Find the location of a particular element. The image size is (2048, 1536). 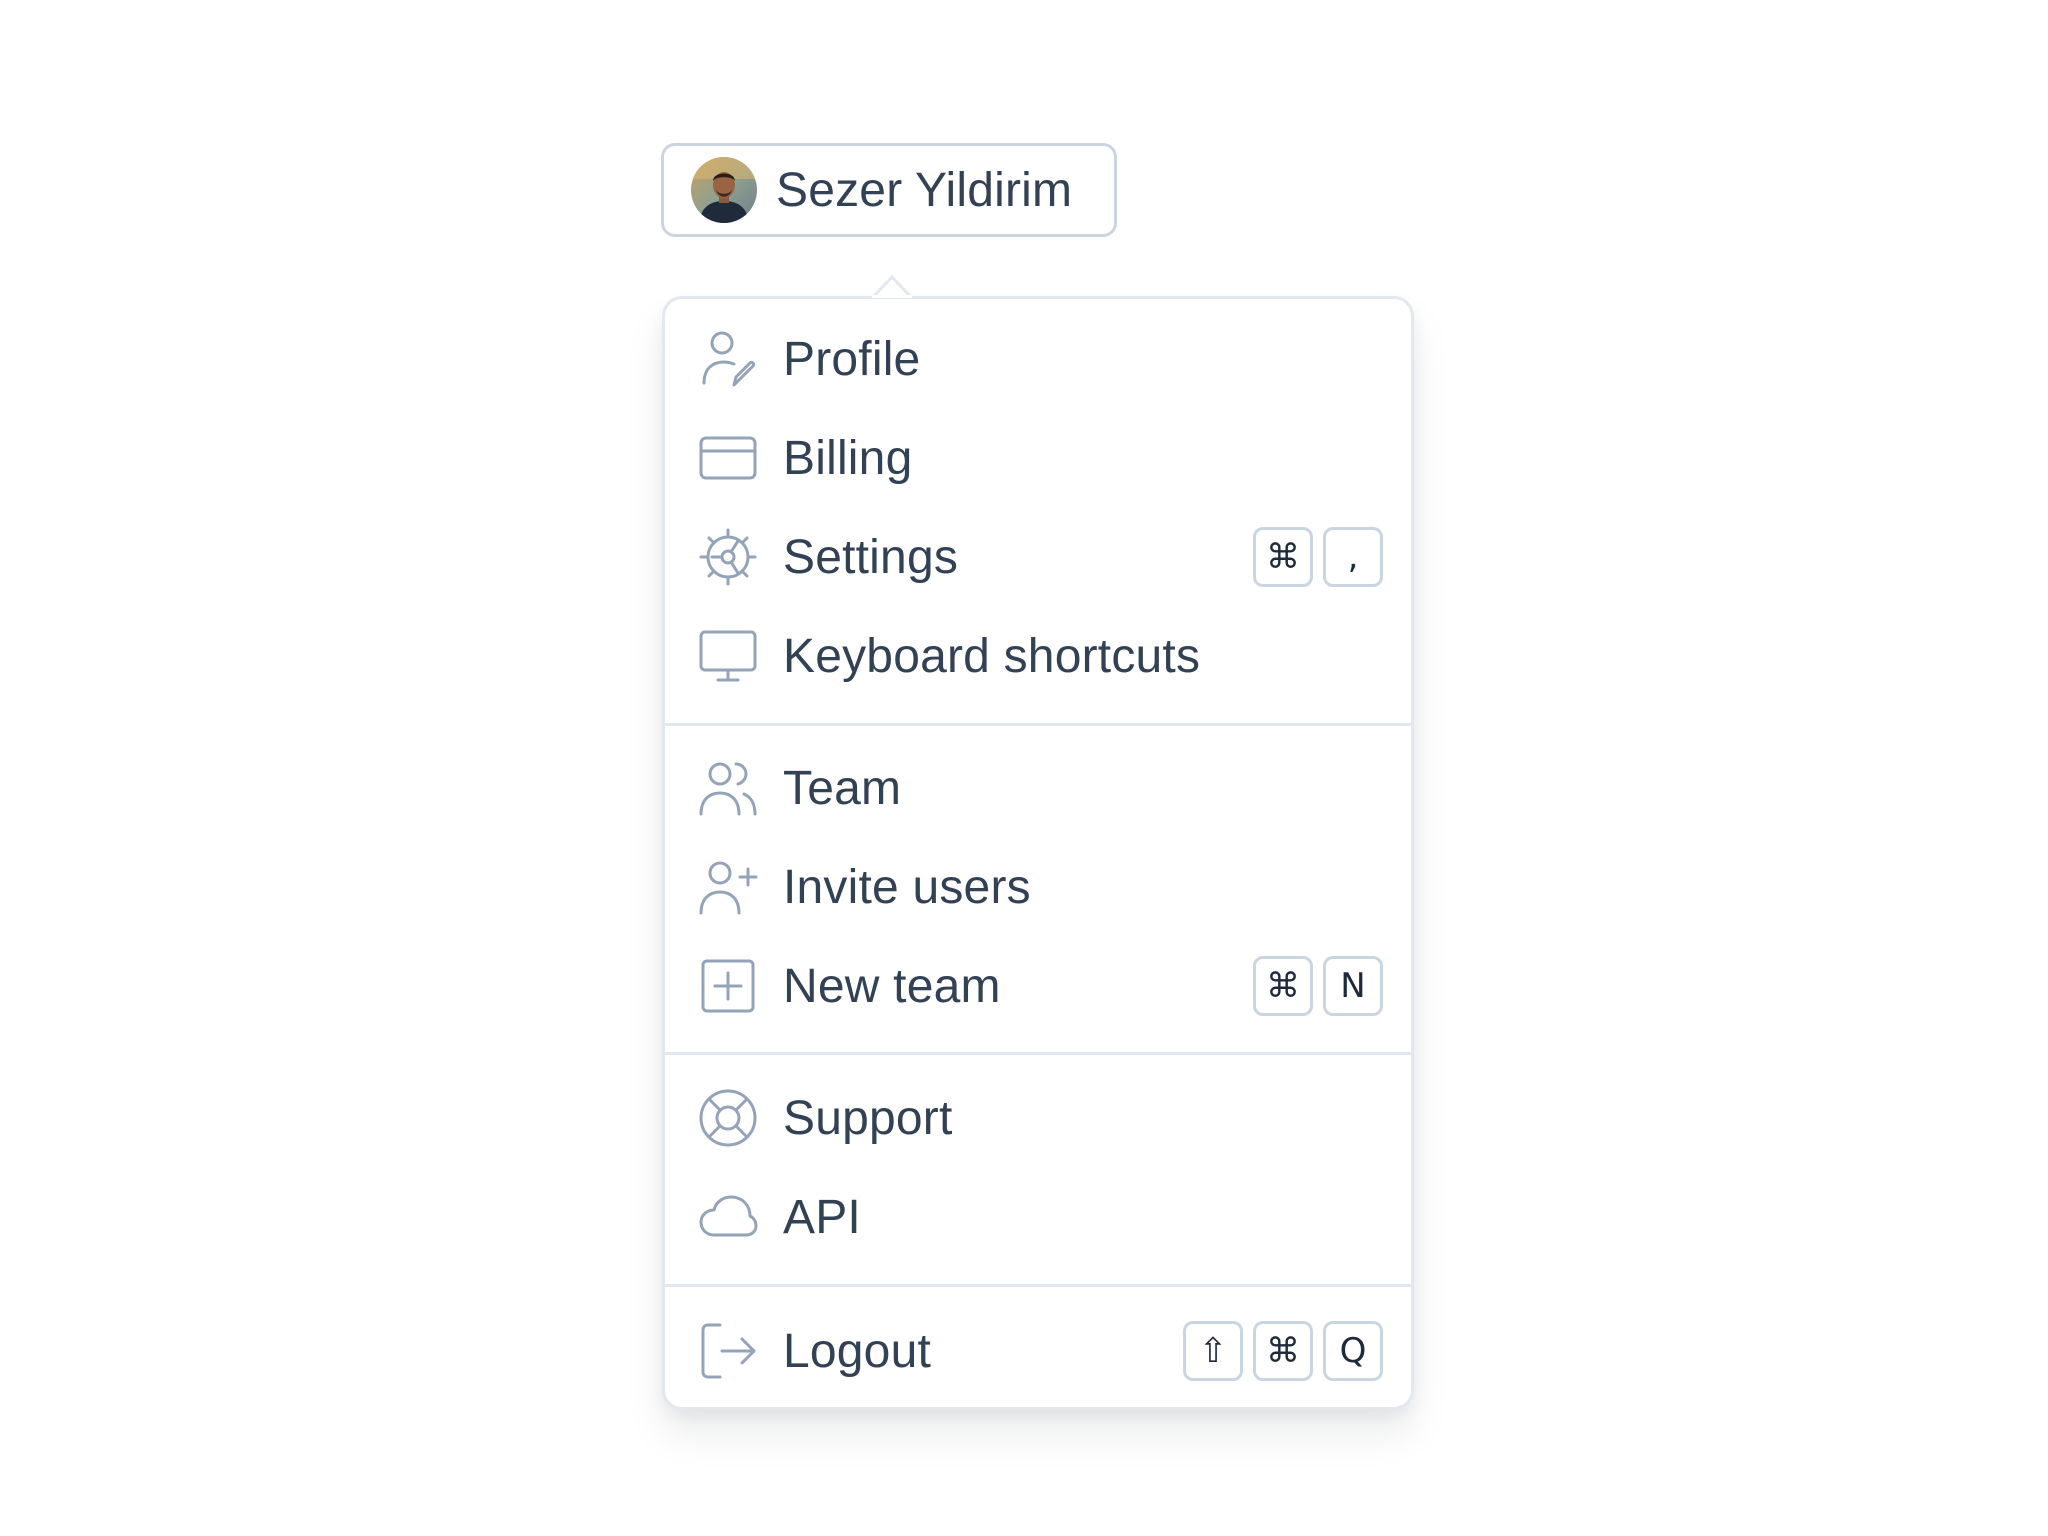

credit-card-icon is located at coordinates (728, 458).